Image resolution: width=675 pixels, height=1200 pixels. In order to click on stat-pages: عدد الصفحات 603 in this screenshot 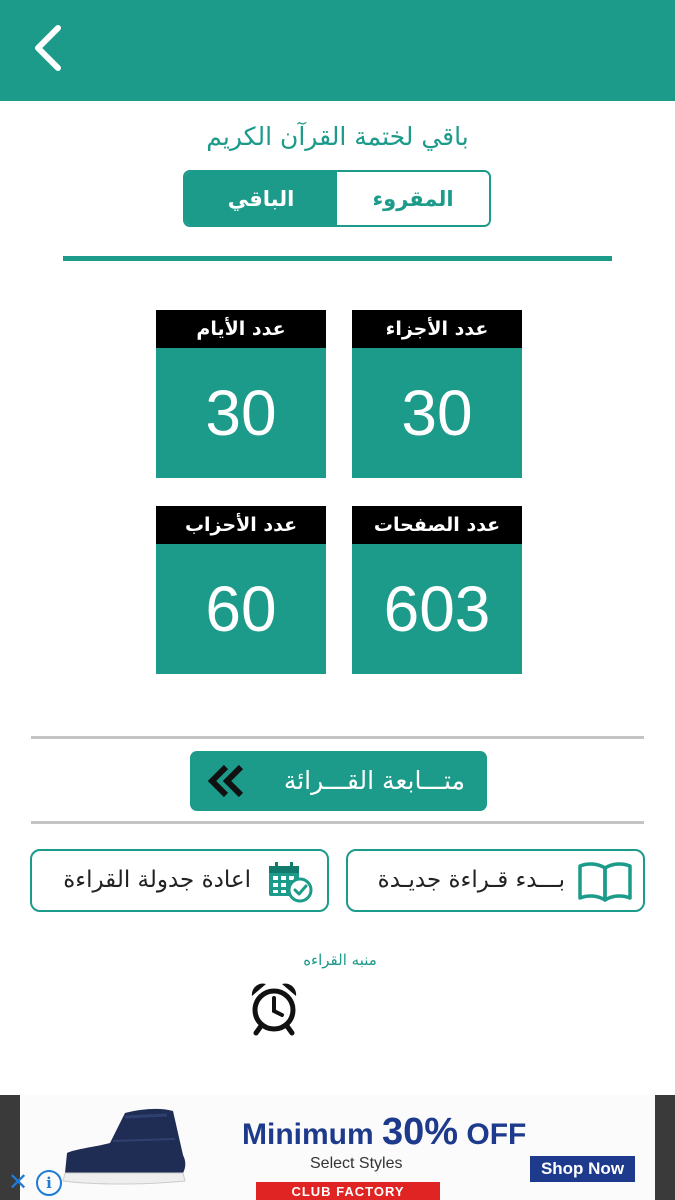, I will do `click(437, 590)`.